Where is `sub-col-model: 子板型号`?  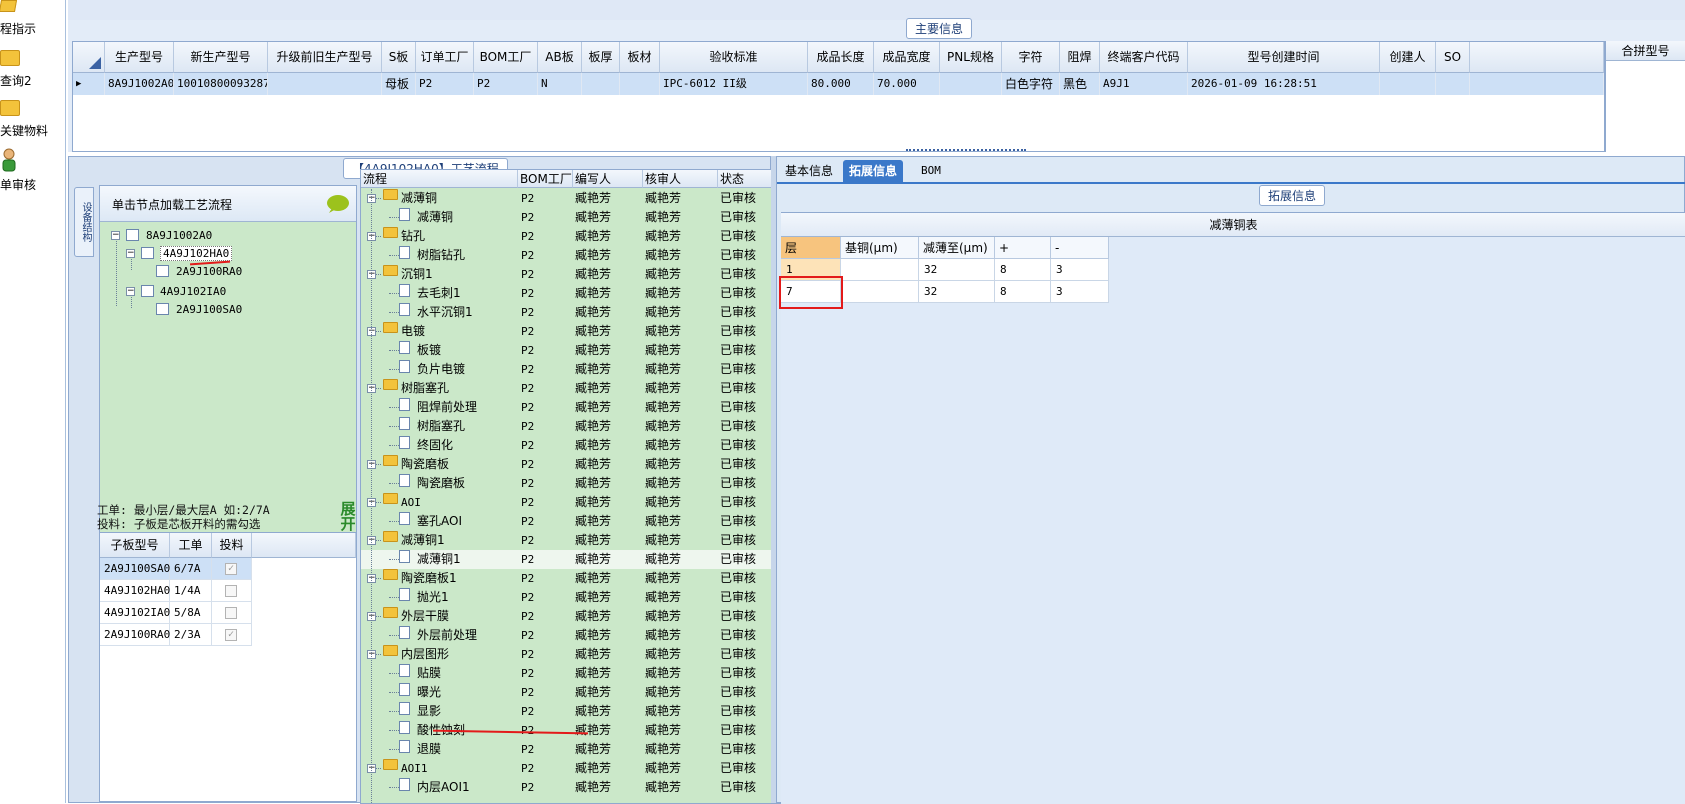
sub-col-model: 子板型号 is located at coordinates (135, 545).